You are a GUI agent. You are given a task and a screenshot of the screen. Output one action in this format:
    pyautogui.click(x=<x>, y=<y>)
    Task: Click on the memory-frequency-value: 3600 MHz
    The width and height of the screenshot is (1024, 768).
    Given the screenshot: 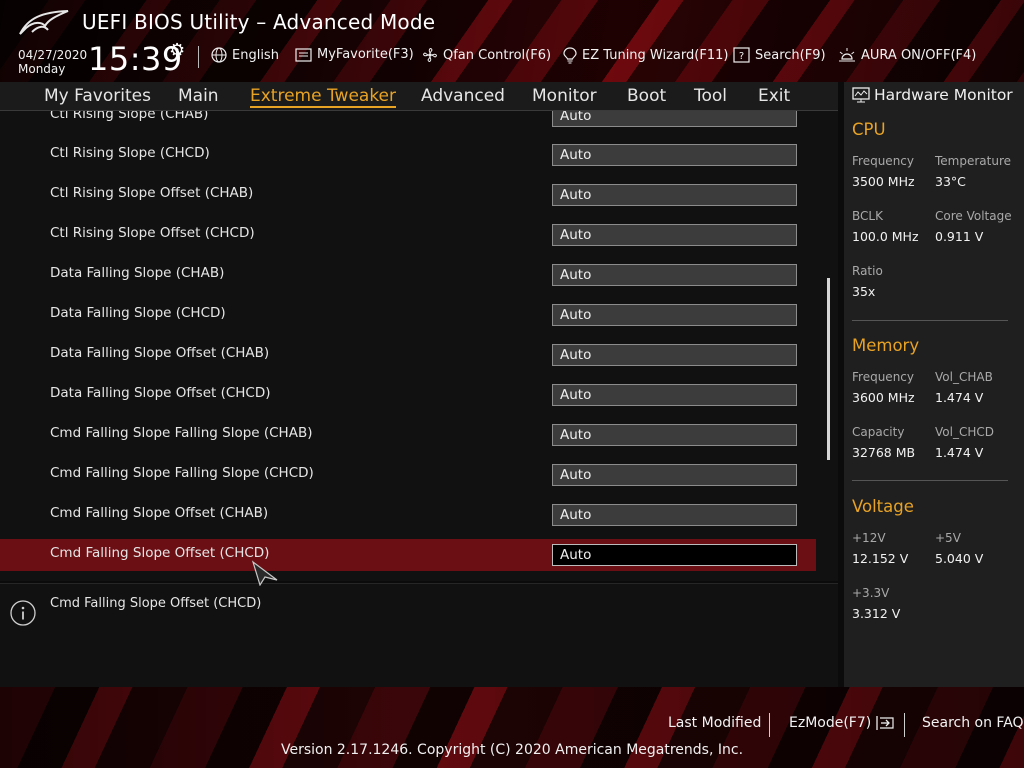 What is the action you would take?
    pyautogui.click(x=883, y=397)
    